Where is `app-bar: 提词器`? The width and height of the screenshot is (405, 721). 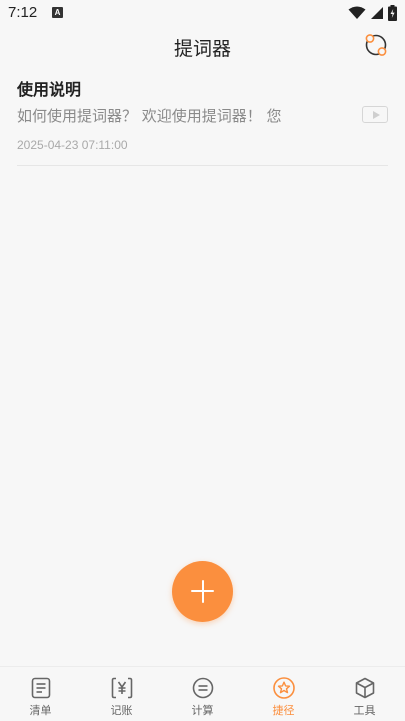 app-bar: 提词器 is located at coordinates (202, 46).